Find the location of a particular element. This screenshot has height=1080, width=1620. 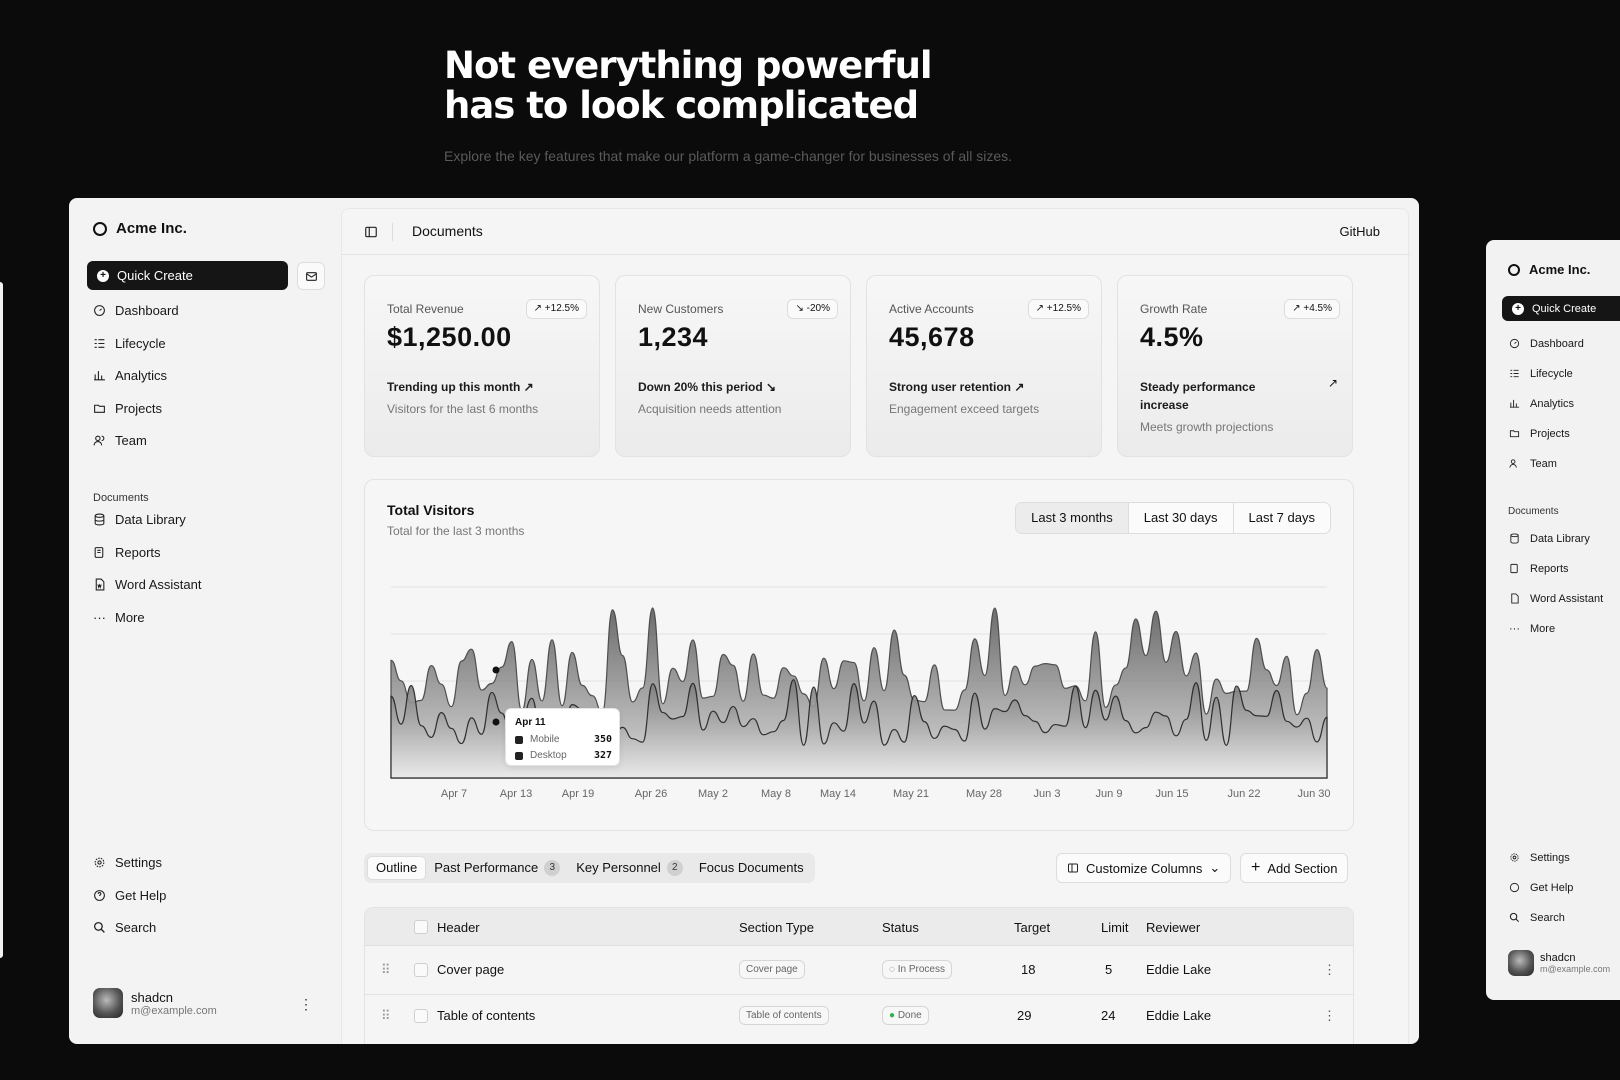

x-tick: Apr 13 is located at coordinates (516, 794).